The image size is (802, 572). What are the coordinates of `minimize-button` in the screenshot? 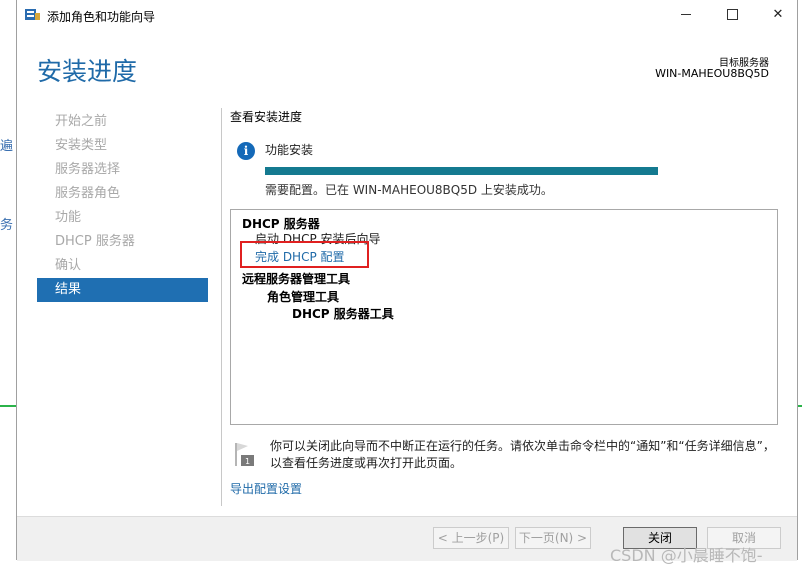 It's located at (686, 15).